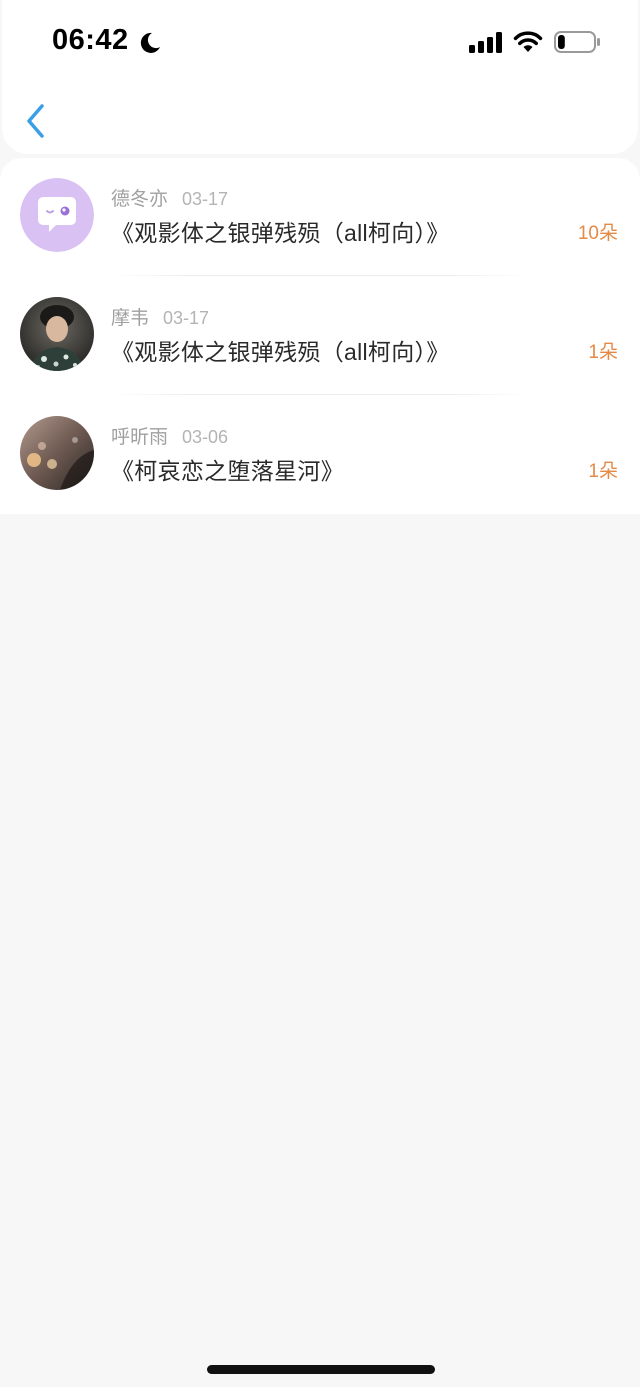 This screenshot has height=1387, width=640. Describe the element at coordinates (160, 316) in the screenshot. I see `item-meta: 摩韦 03-17` at that location.